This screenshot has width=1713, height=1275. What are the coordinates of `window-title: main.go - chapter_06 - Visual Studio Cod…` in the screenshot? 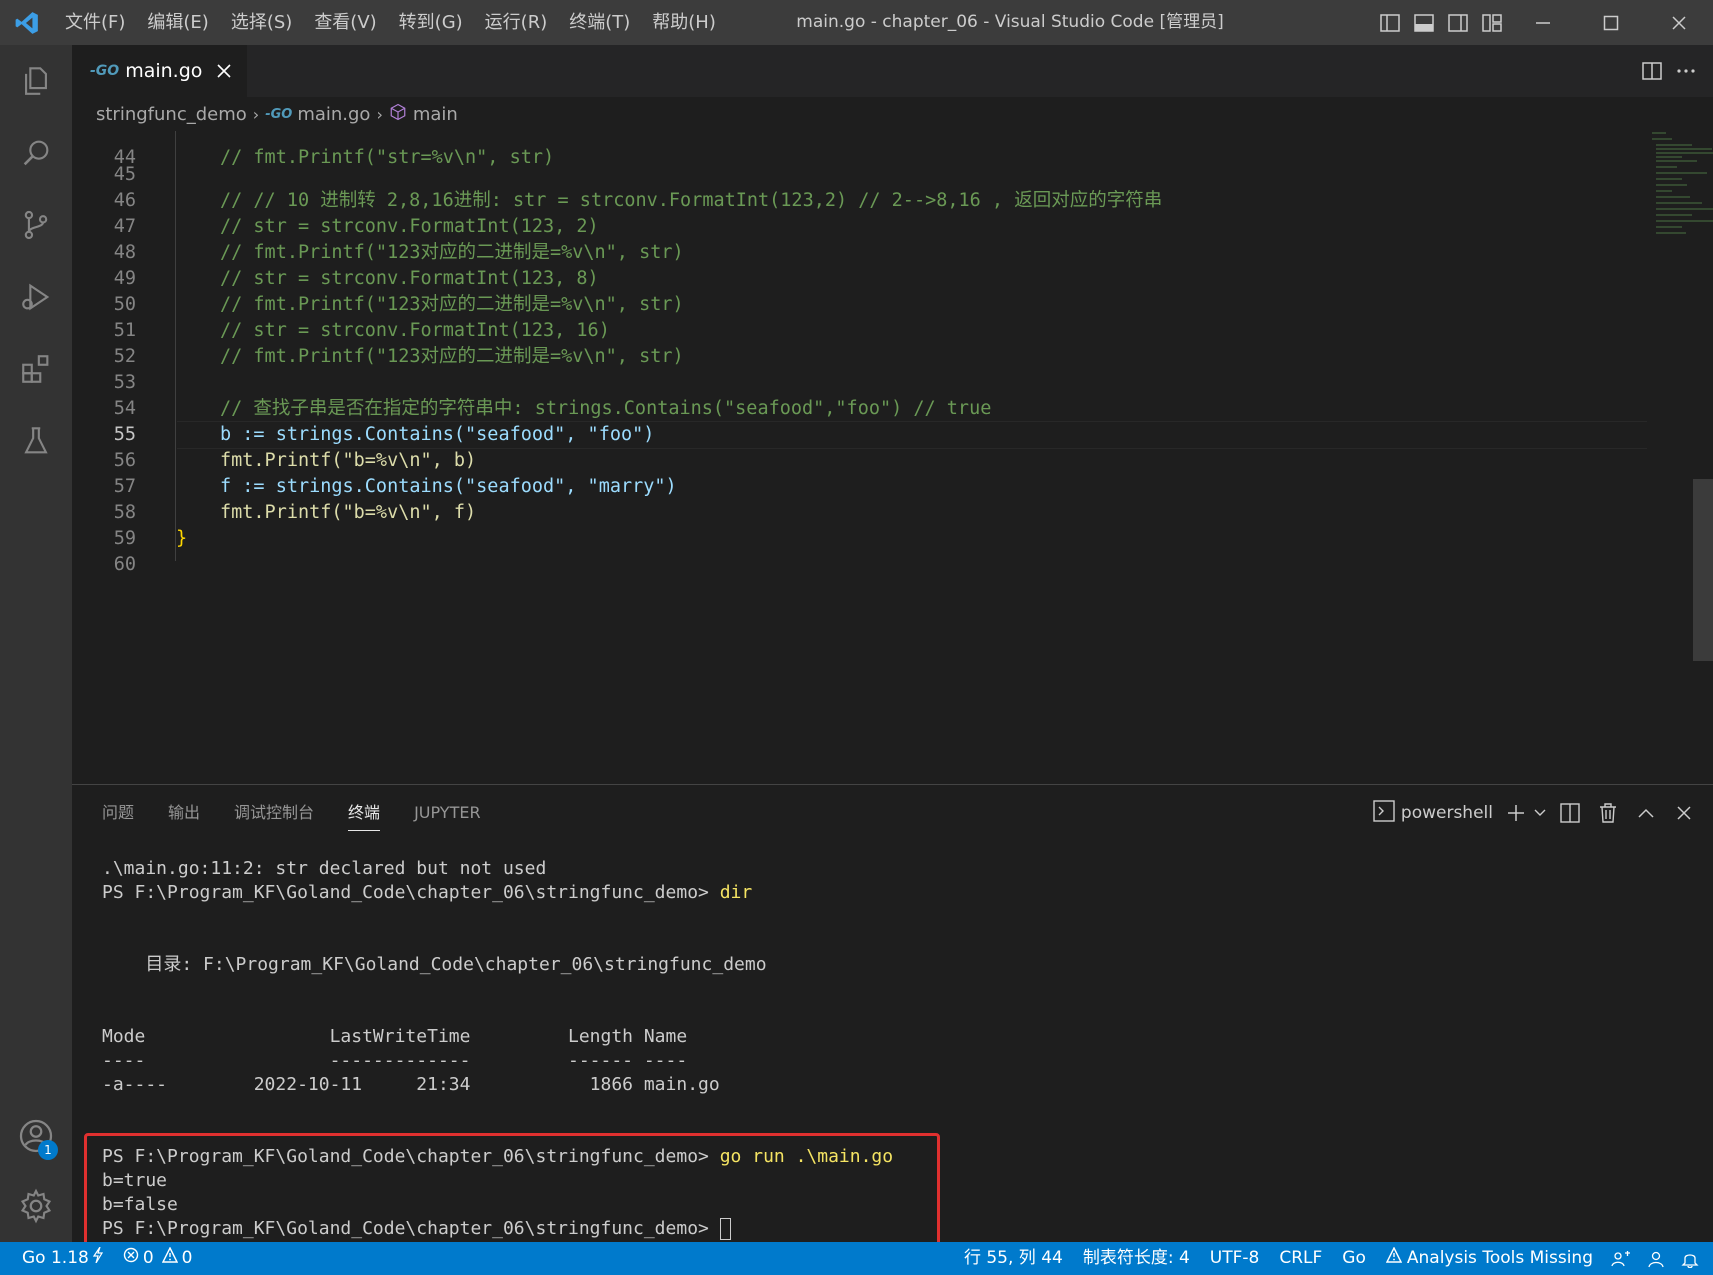 It's located at (1010, 22).